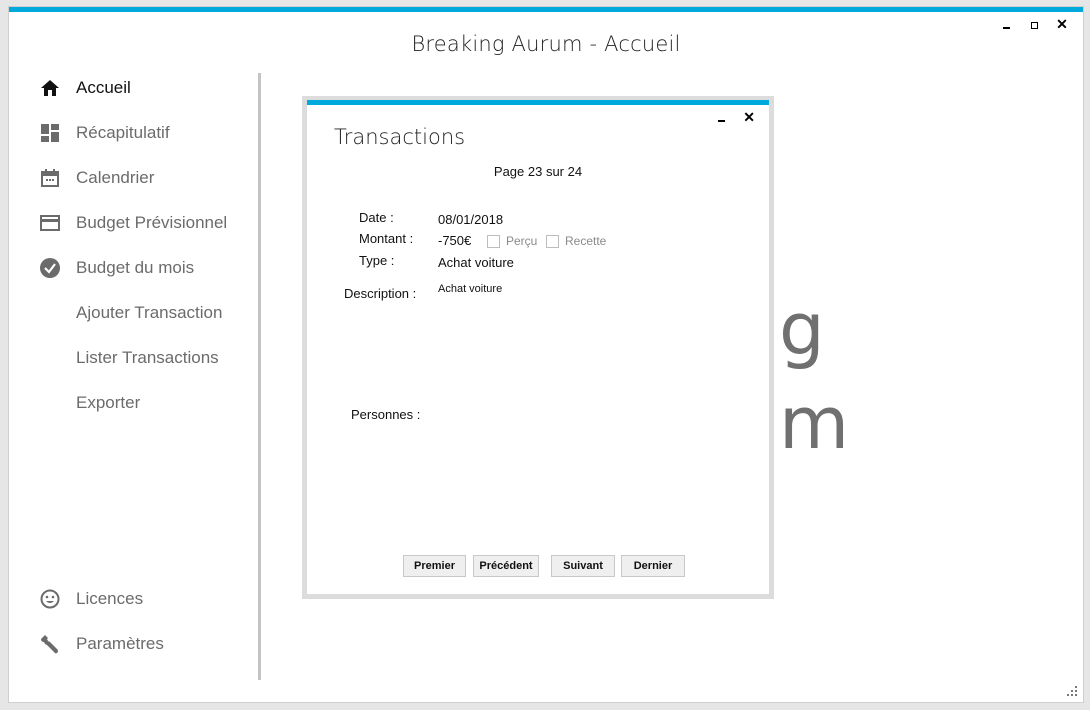 The image size is (1090, 710). I want to click on modal-accent-bar, so click(538, 102).